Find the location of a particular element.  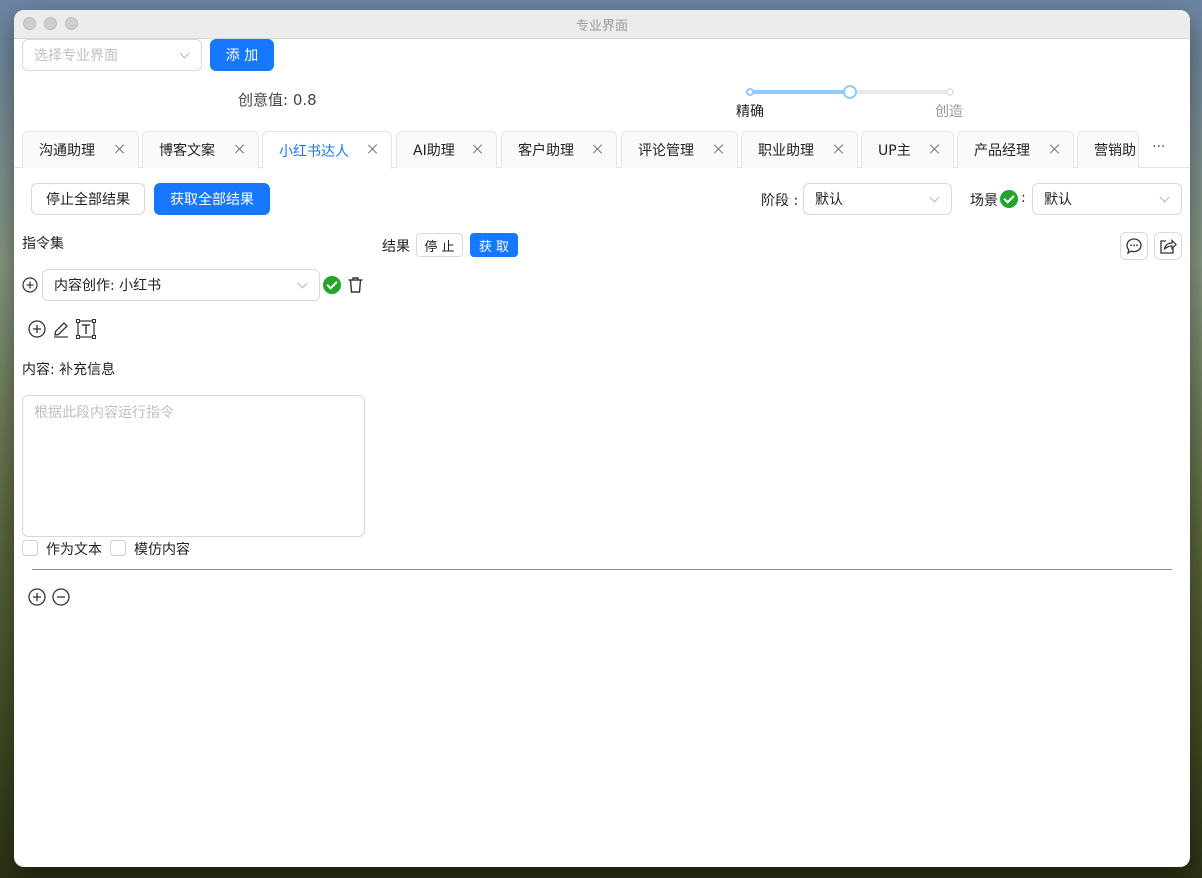

result-stop-button: 停 止 is located at coordinates (439, 245).